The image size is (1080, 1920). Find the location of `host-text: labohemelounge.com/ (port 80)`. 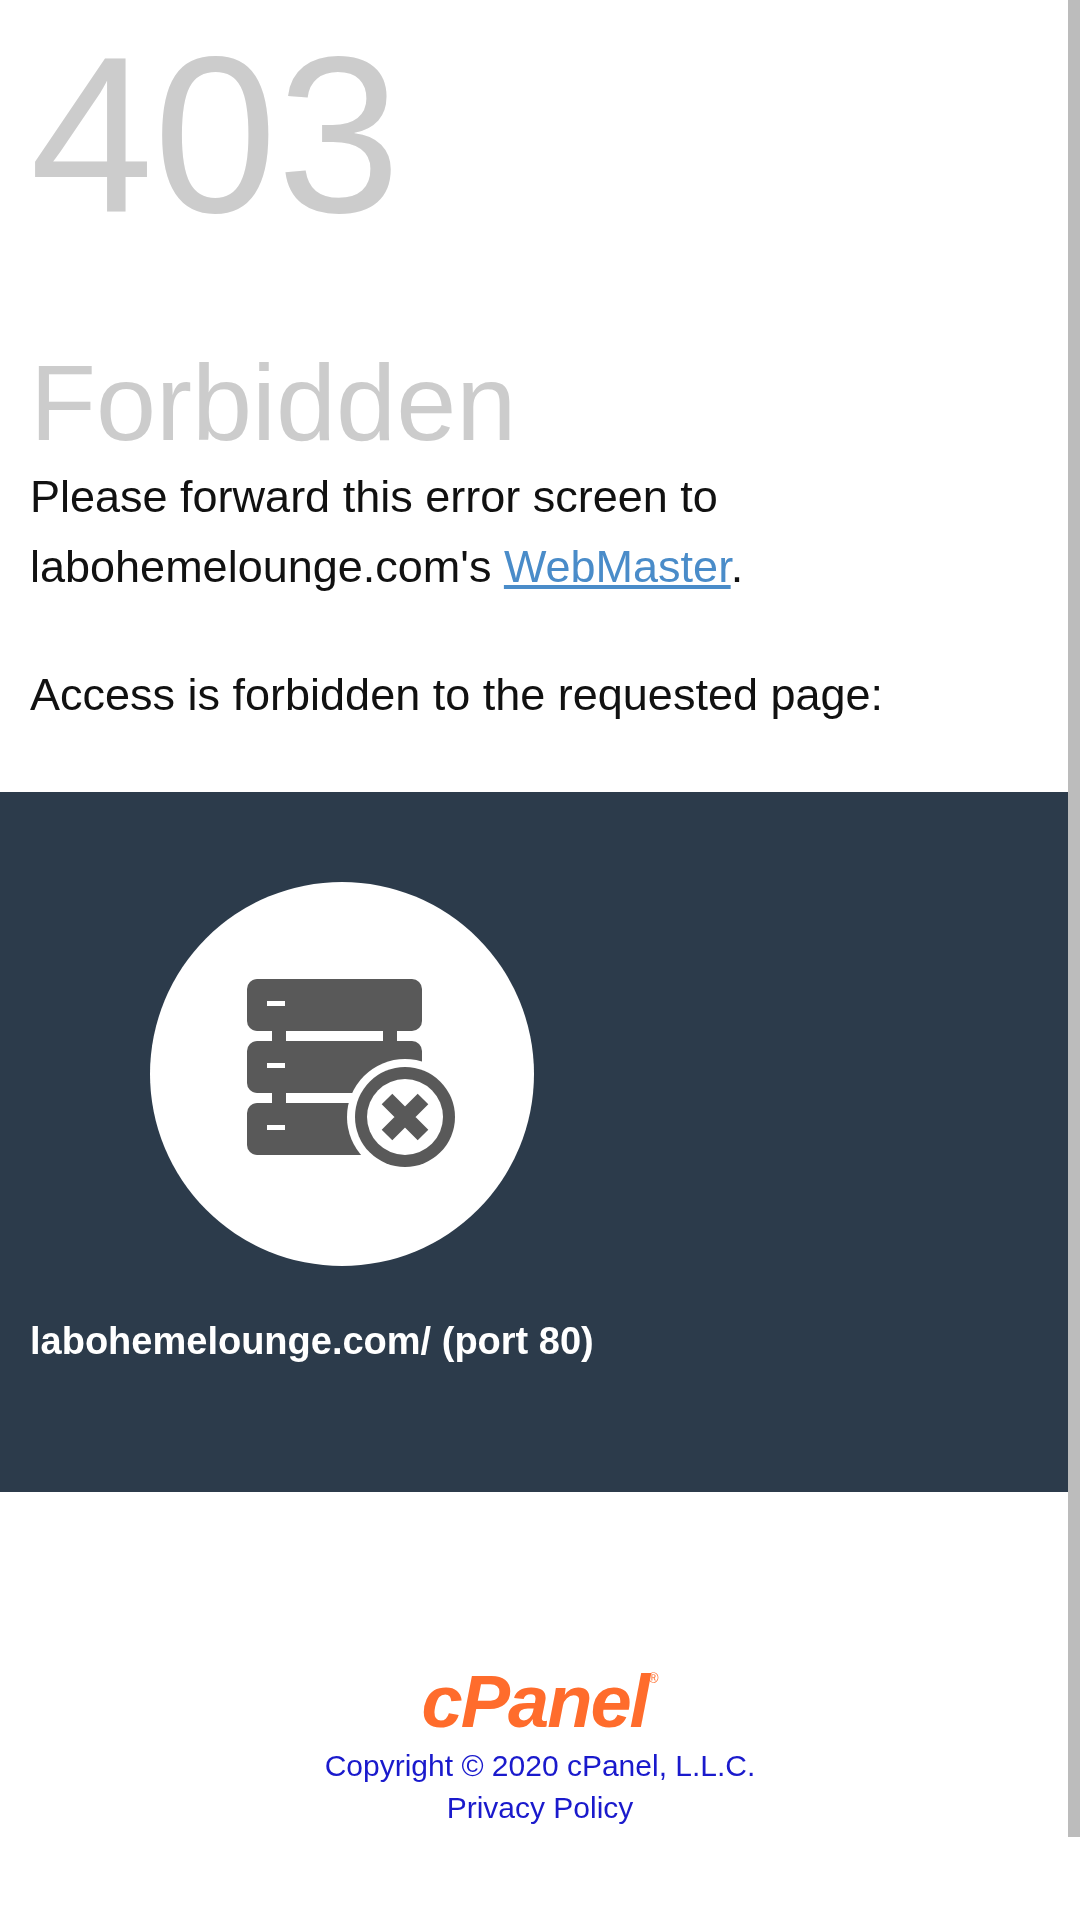

host-text: labohemelounge.com/ (port 80) is located at coordinates (312, 1341).